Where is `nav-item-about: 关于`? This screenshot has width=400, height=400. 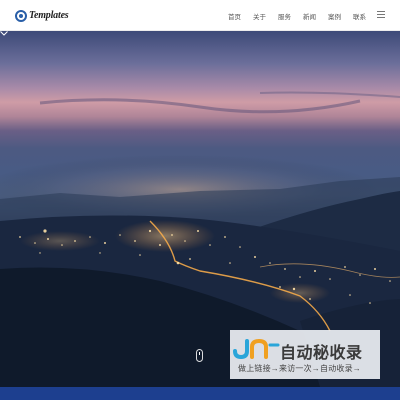
nav-item-about: 关于 is located at coordinates (259, 16).